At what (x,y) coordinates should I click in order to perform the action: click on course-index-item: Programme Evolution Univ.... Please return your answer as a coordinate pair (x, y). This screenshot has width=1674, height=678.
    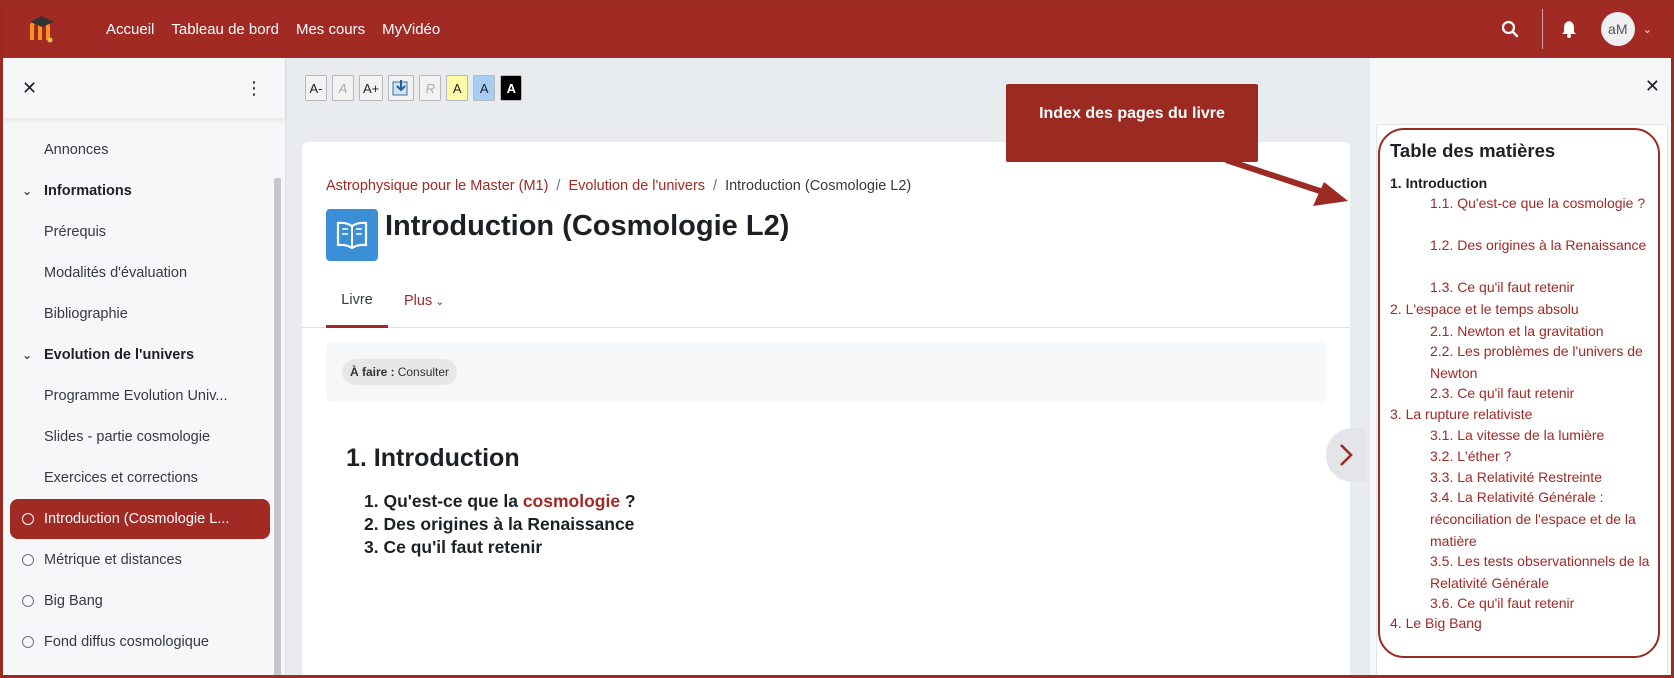
    Looking at the image, I should click on (140, 396).